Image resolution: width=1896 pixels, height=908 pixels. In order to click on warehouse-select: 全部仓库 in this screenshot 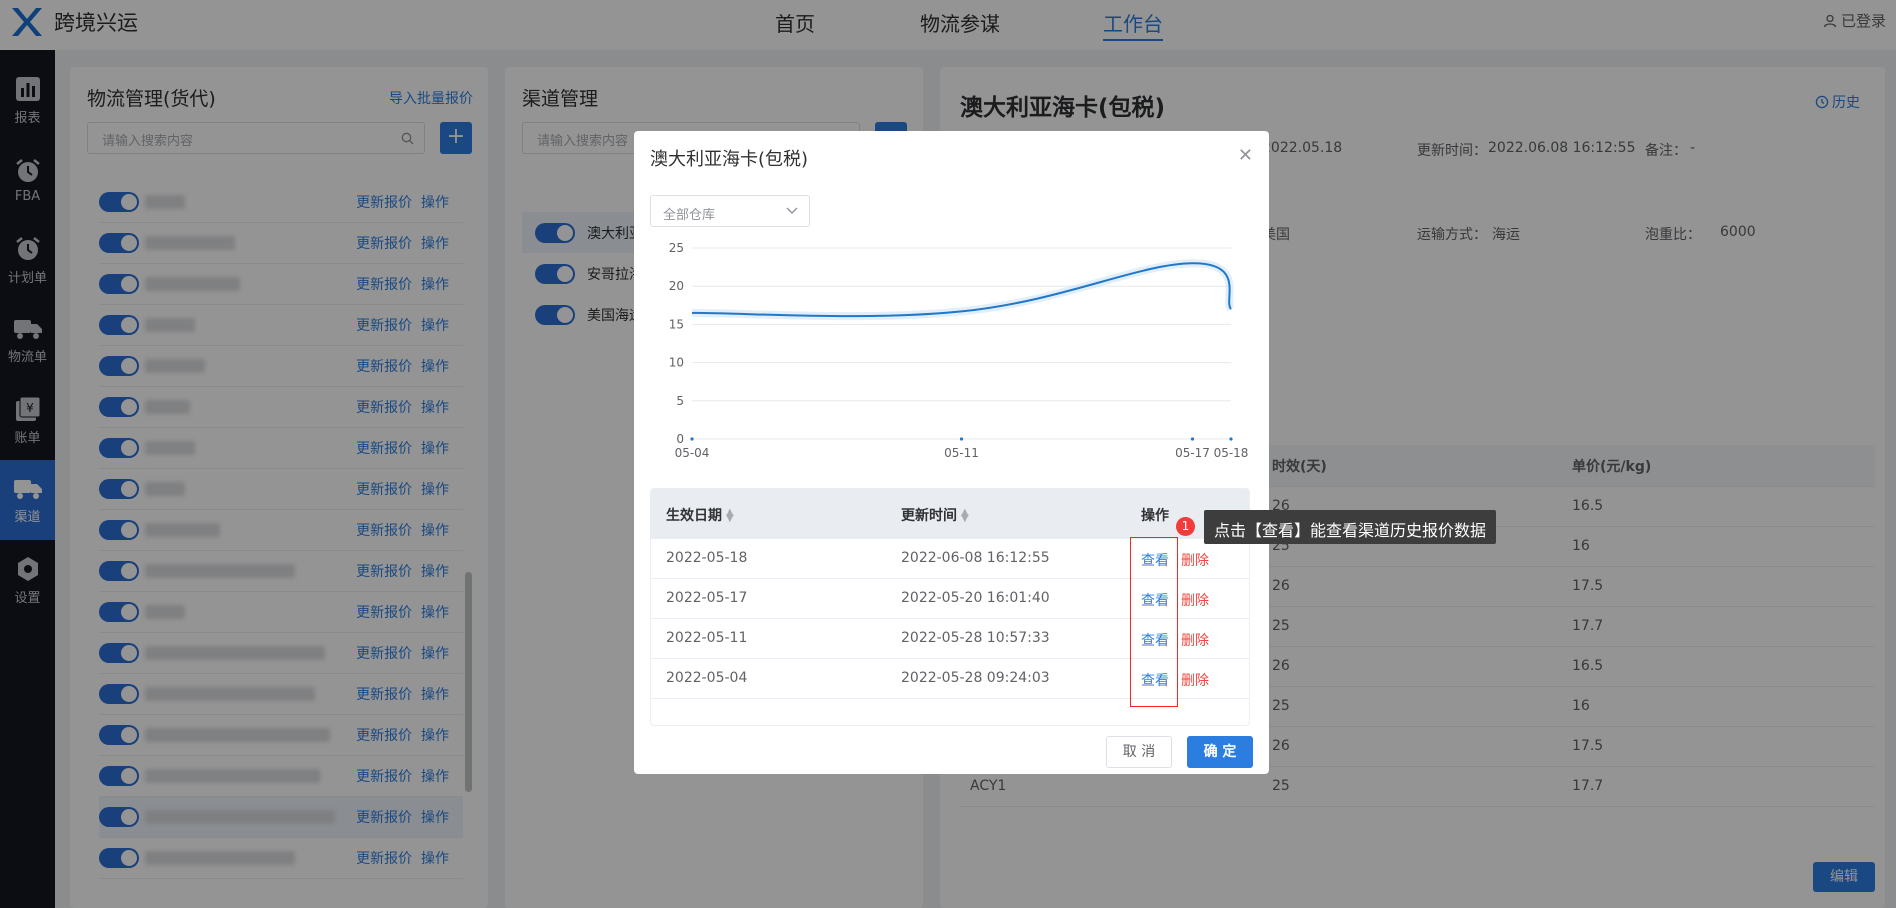, I will do `click(730, 211)`.